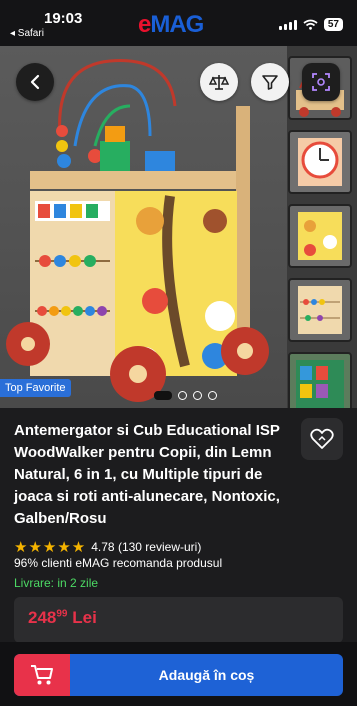 The height and width of the screenshot is (706, 357). I want to click on emag-logo: eMAG, so click(171, 25).